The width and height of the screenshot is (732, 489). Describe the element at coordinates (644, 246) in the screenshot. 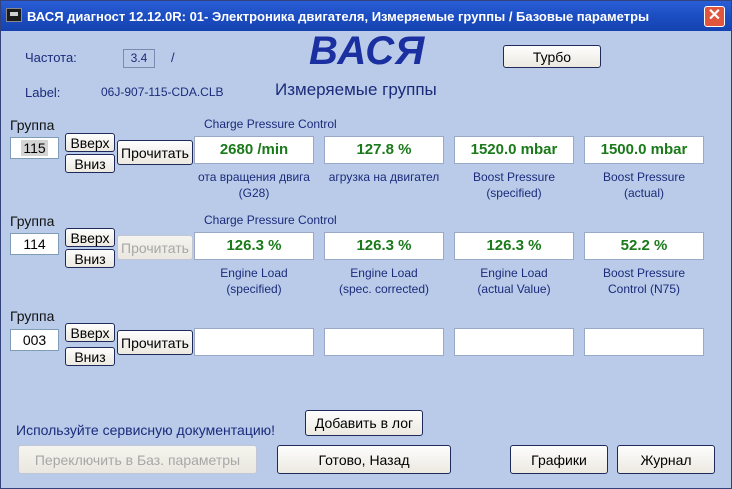

I see `value-field: 52.2 %` at that location.